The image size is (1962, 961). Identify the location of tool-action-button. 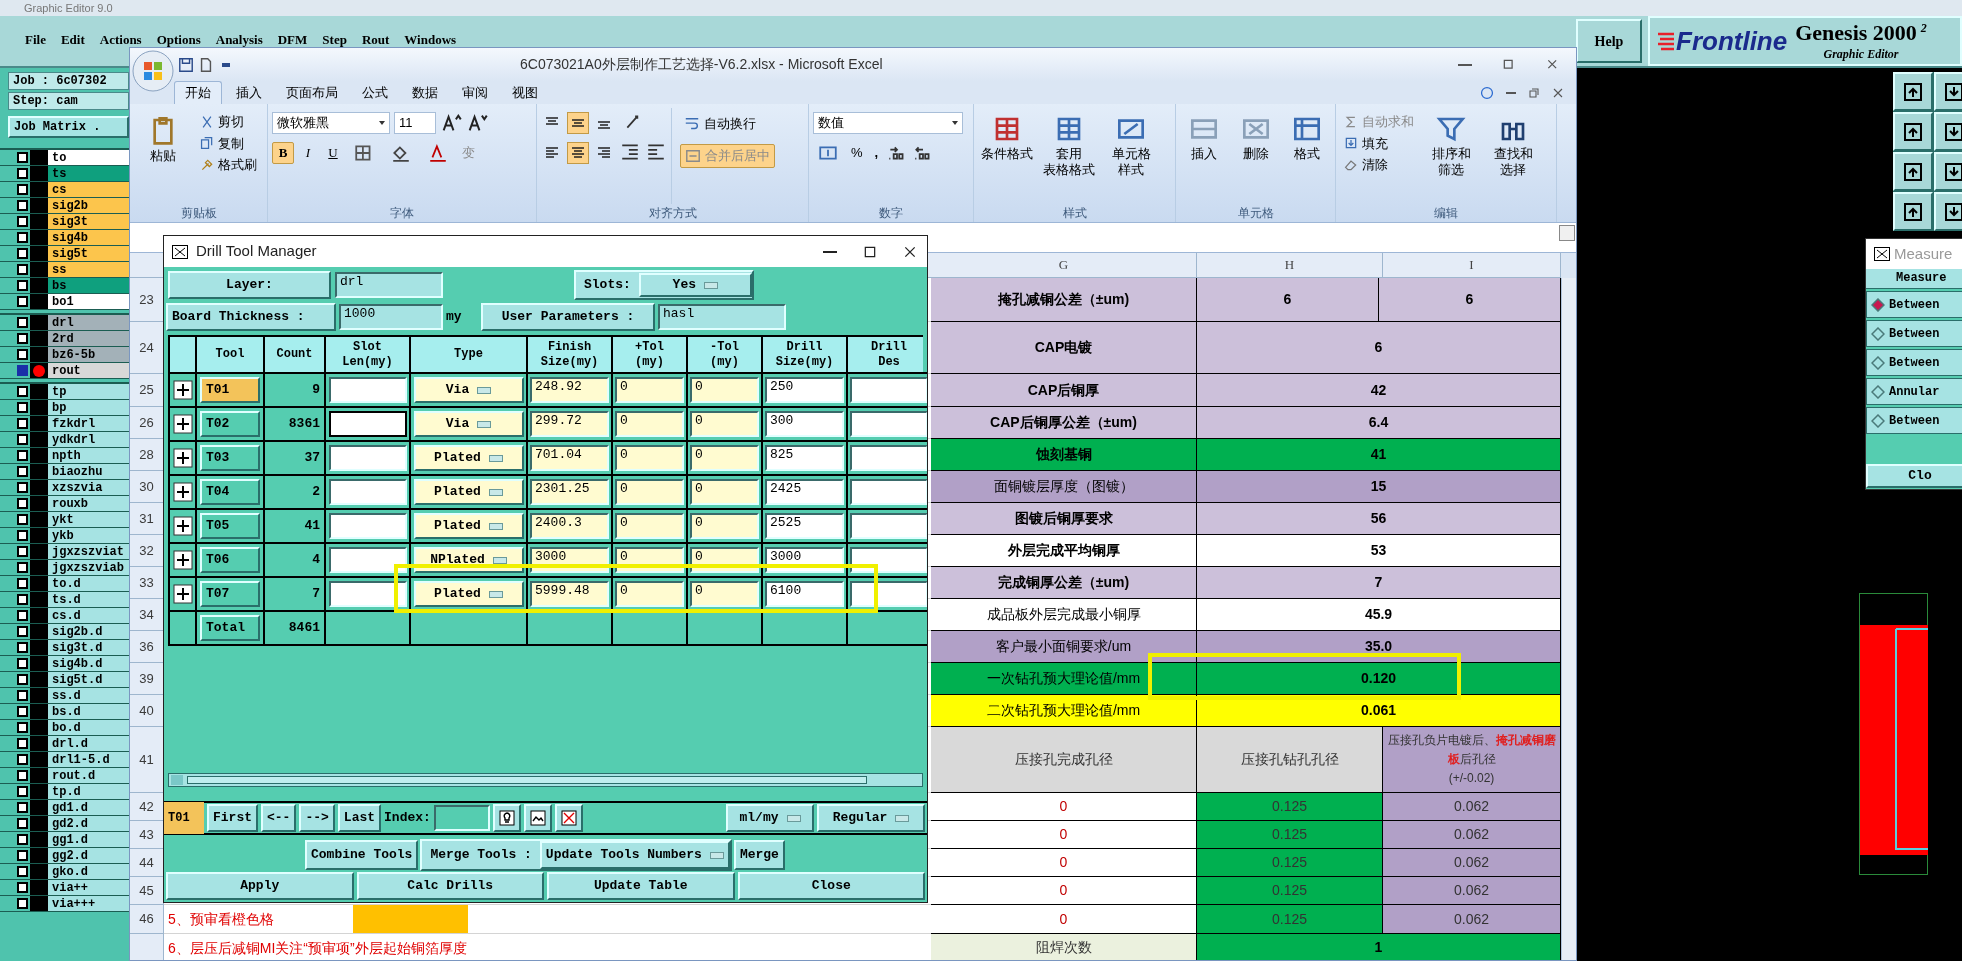
(537, 818).